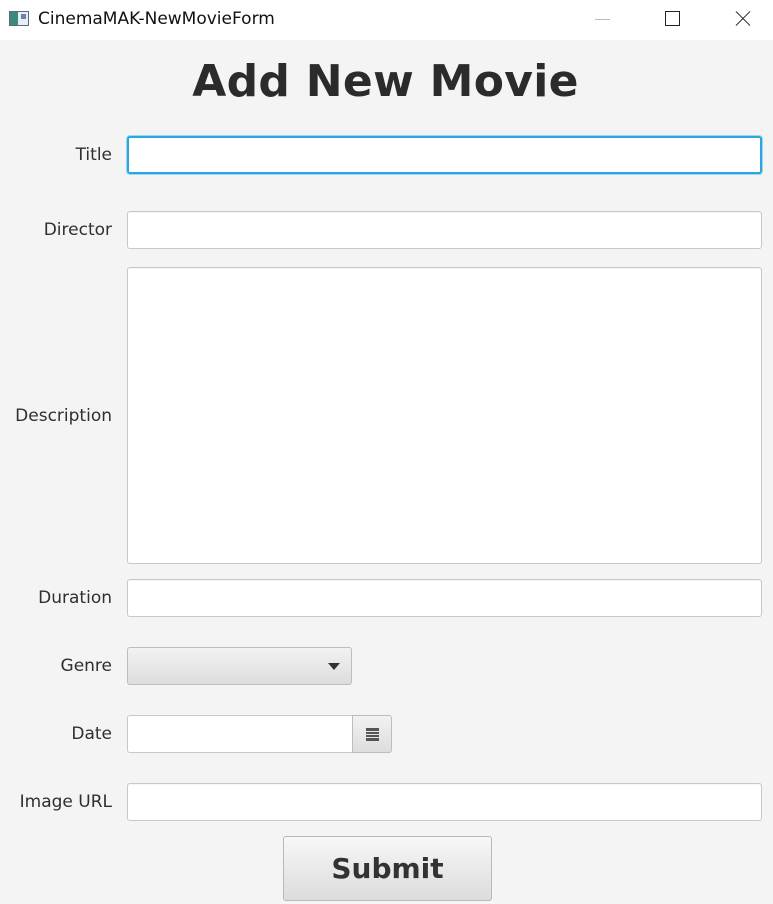 The width and height of the screenshot is (773, 904). Describe the element at coordinates (444, 155) in the screenshot. I see `title-input` at that location.